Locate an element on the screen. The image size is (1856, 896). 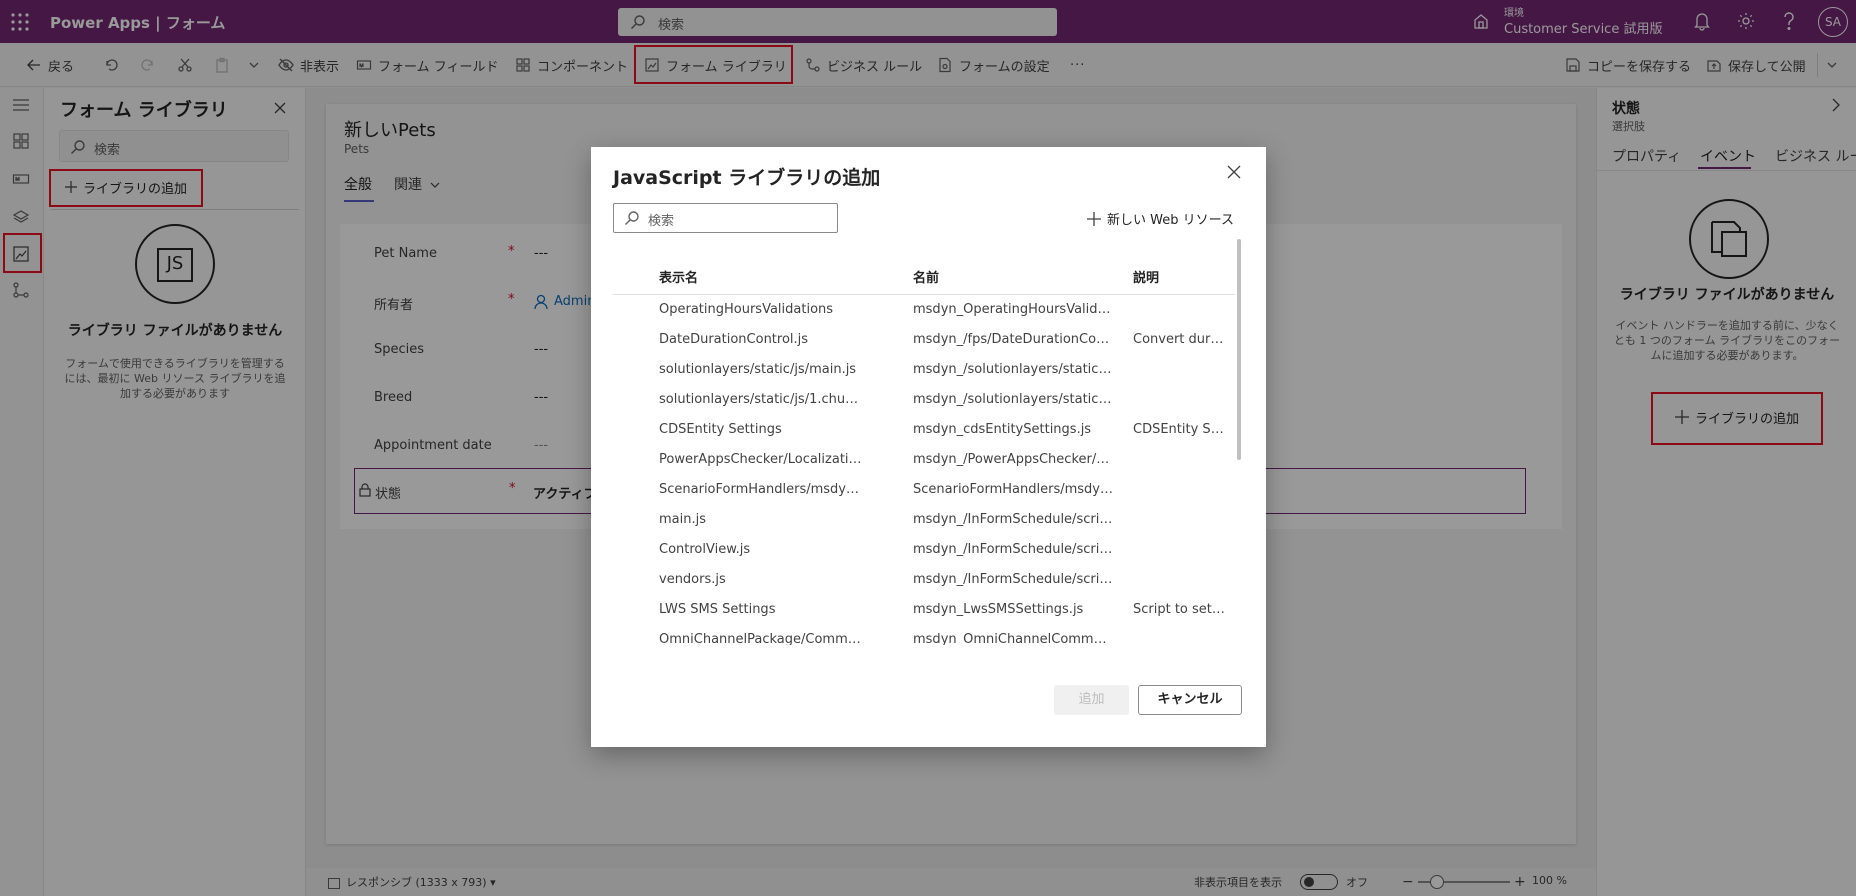
cell-display-name: solutionlayers/static/js/1.chunk.js is located at coordinates (762, 399).